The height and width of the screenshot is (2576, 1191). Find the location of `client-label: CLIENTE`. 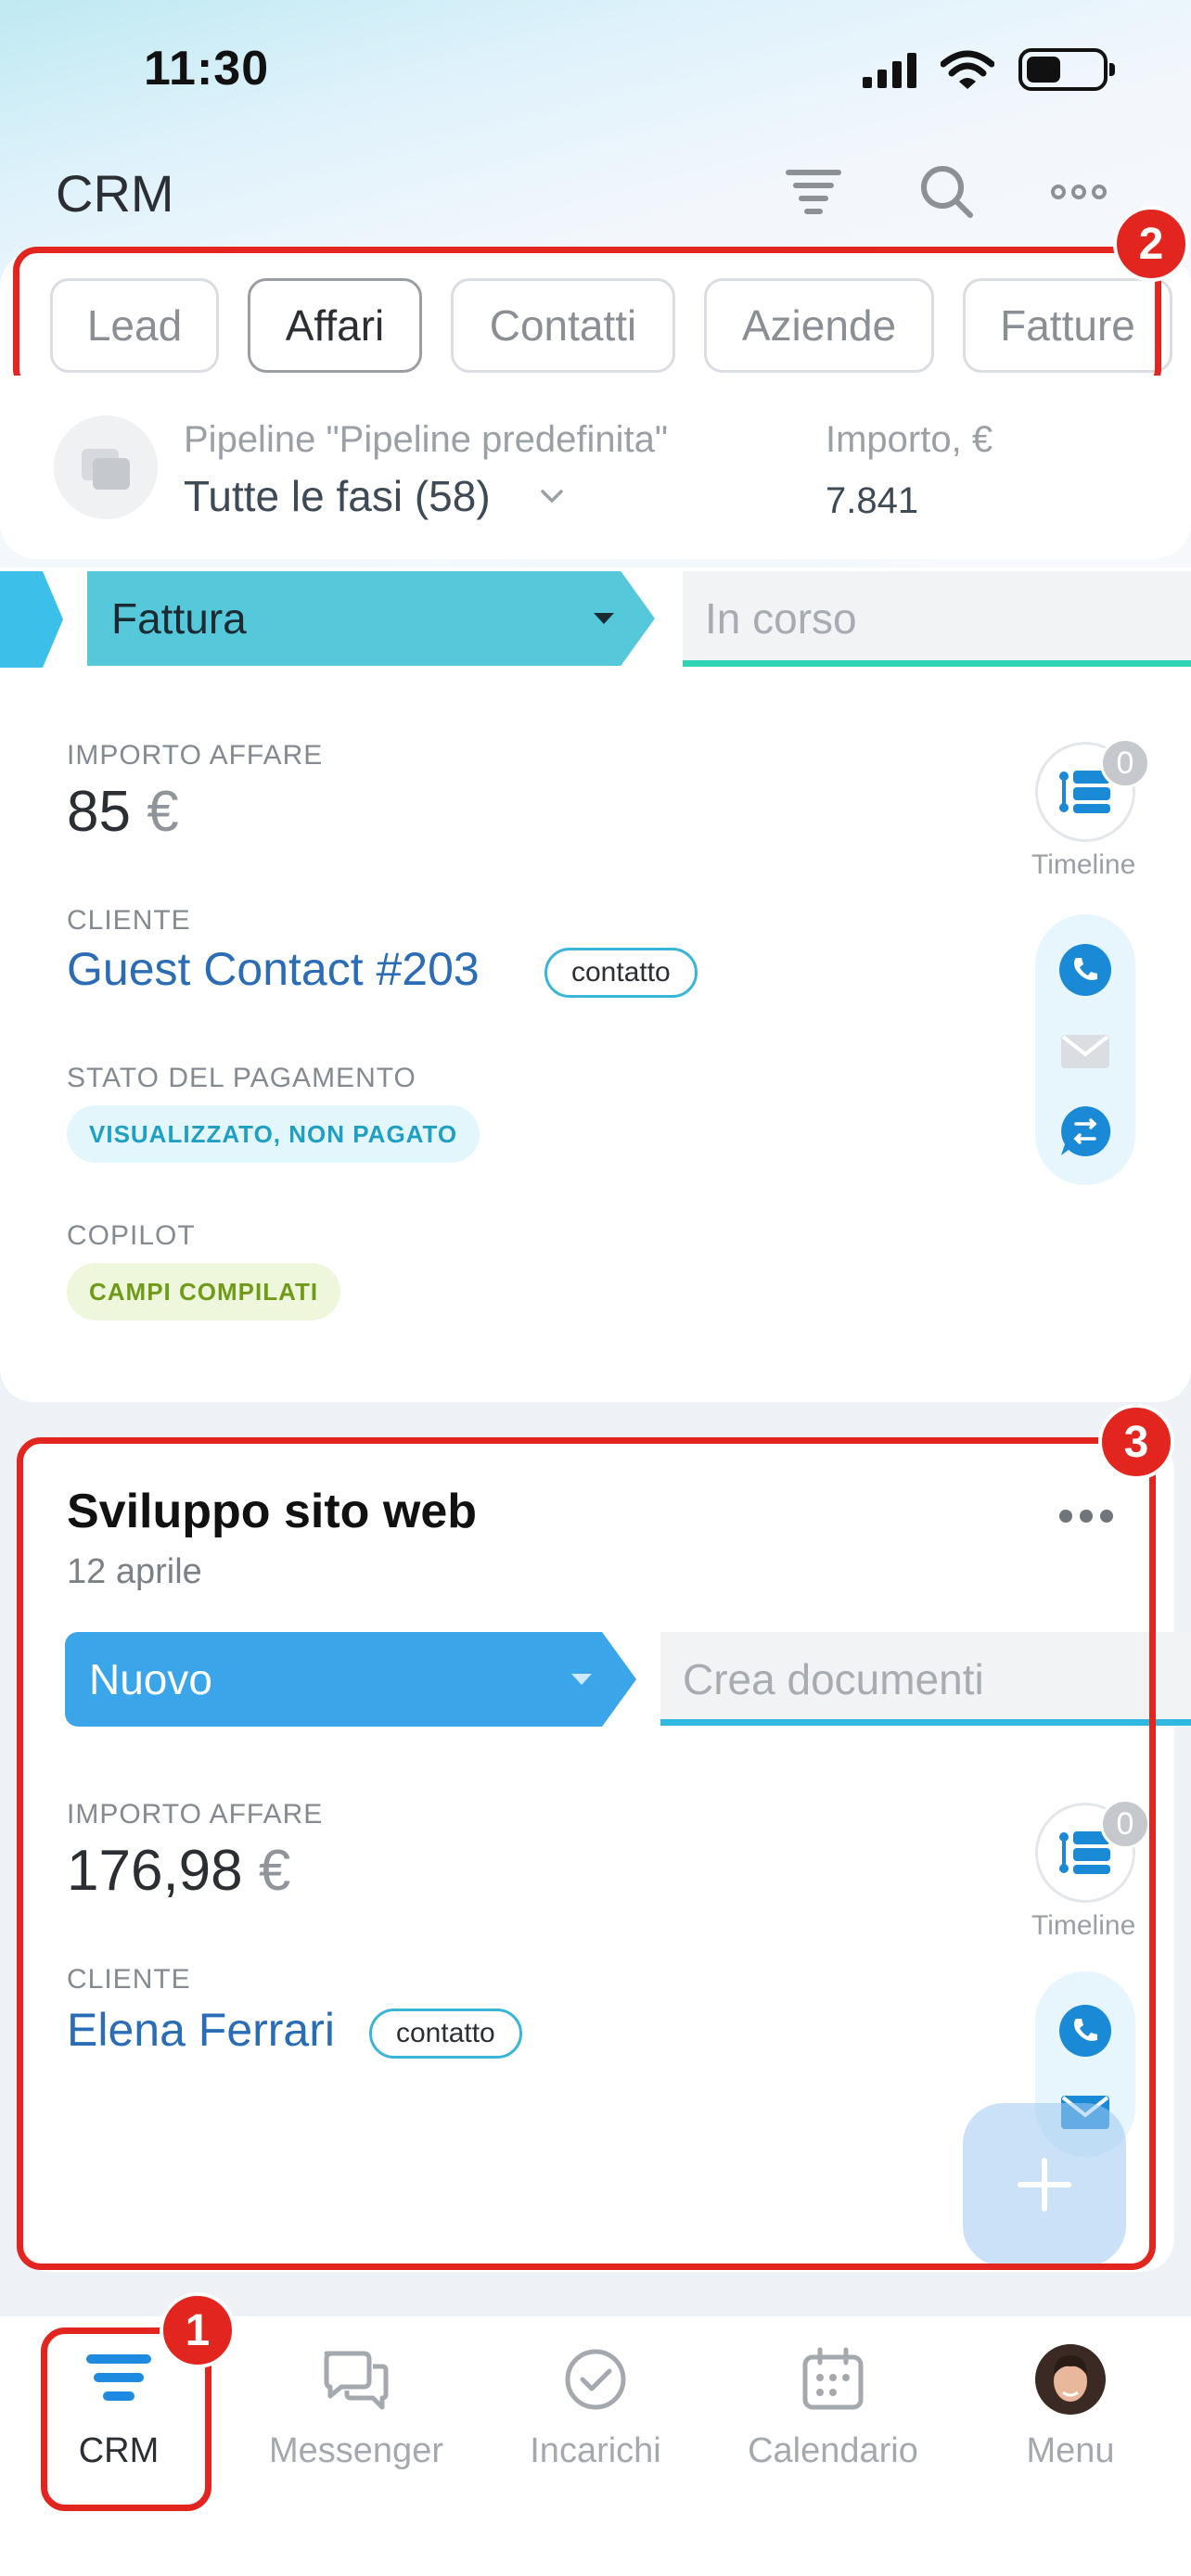

client-label: CLIENTE is located at coordinates (129, 920).